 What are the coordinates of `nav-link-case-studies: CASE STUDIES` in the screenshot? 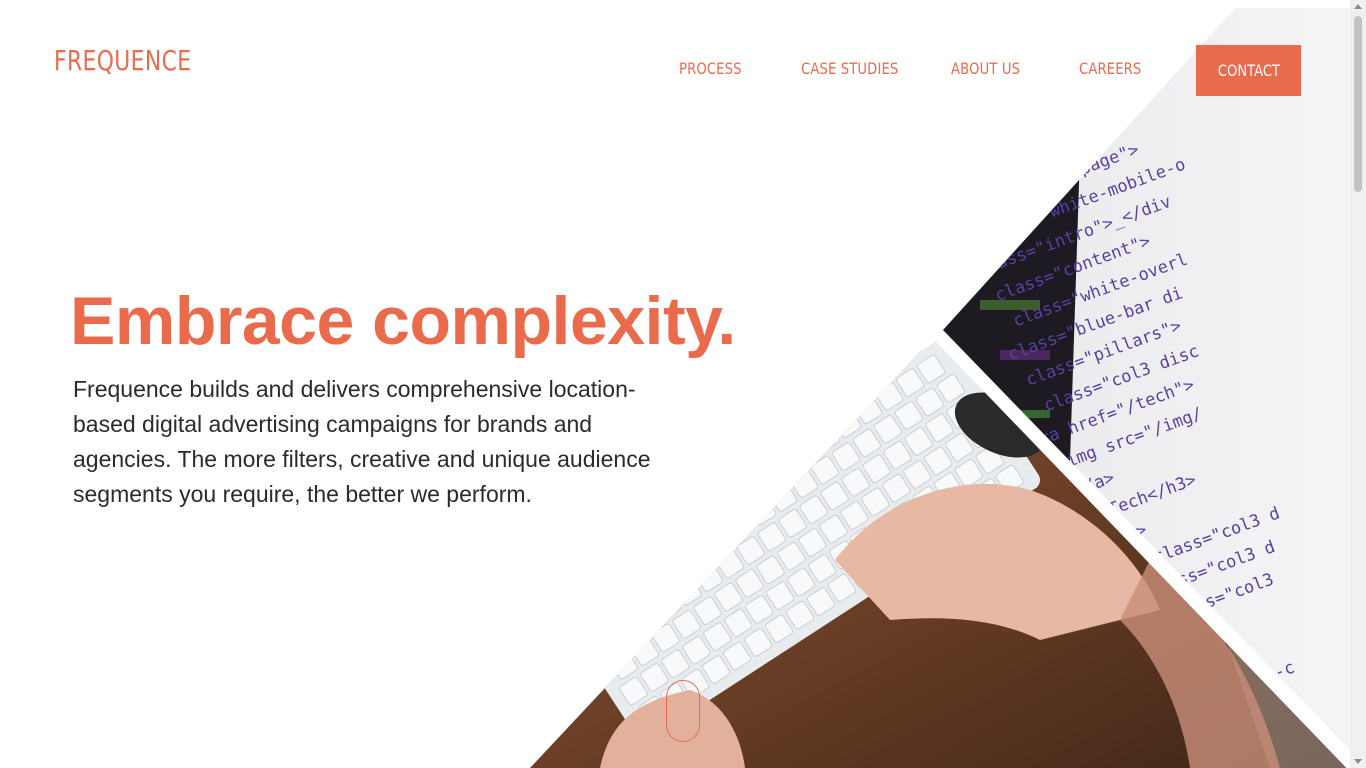 It's located at (849, 70).